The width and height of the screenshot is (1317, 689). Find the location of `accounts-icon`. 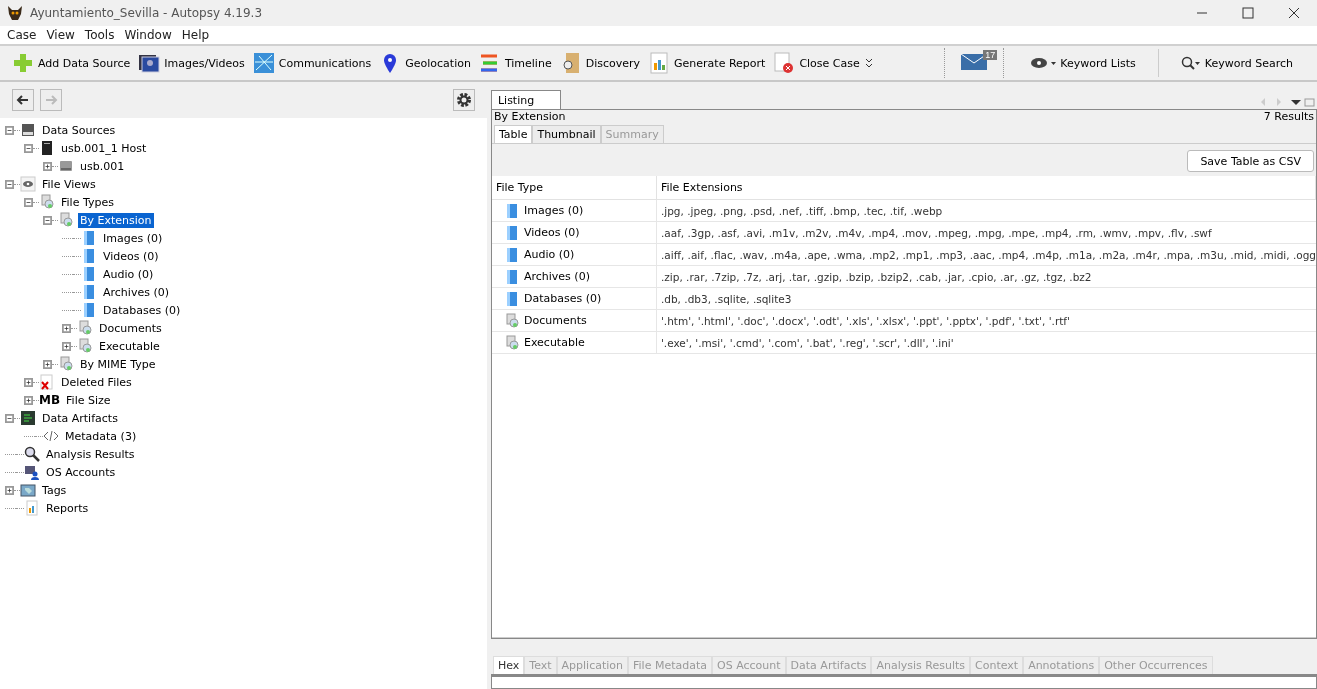

accounts-icon is located at coordinates (32, 472).